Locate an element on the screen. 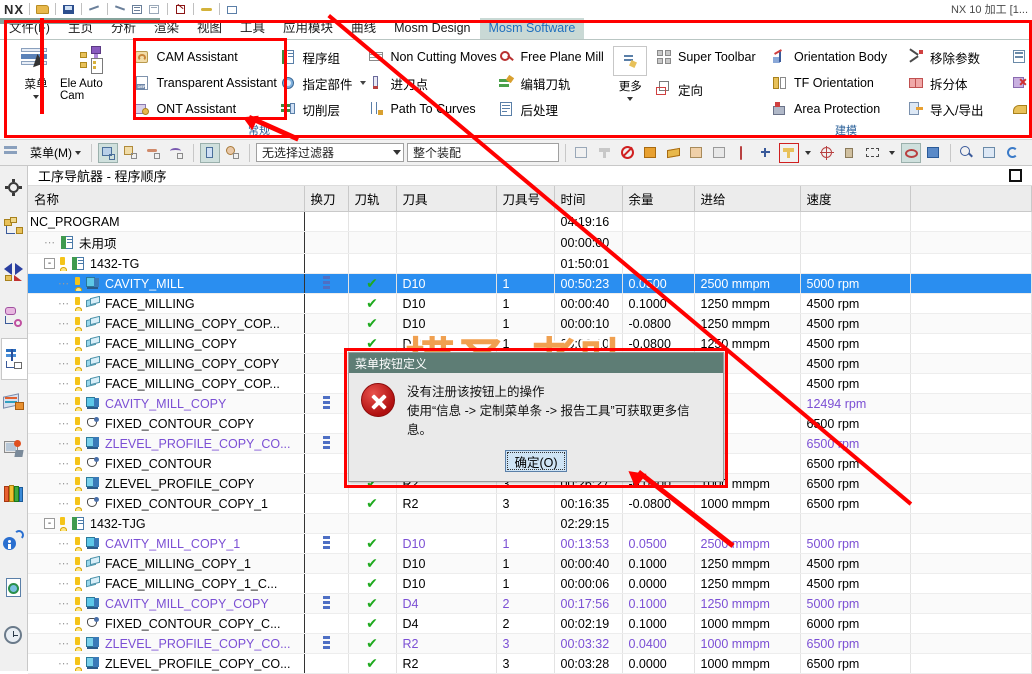 The height and width of the screenshot is (674, 1032). resource-item-gear is located at coordinates (14, 187).